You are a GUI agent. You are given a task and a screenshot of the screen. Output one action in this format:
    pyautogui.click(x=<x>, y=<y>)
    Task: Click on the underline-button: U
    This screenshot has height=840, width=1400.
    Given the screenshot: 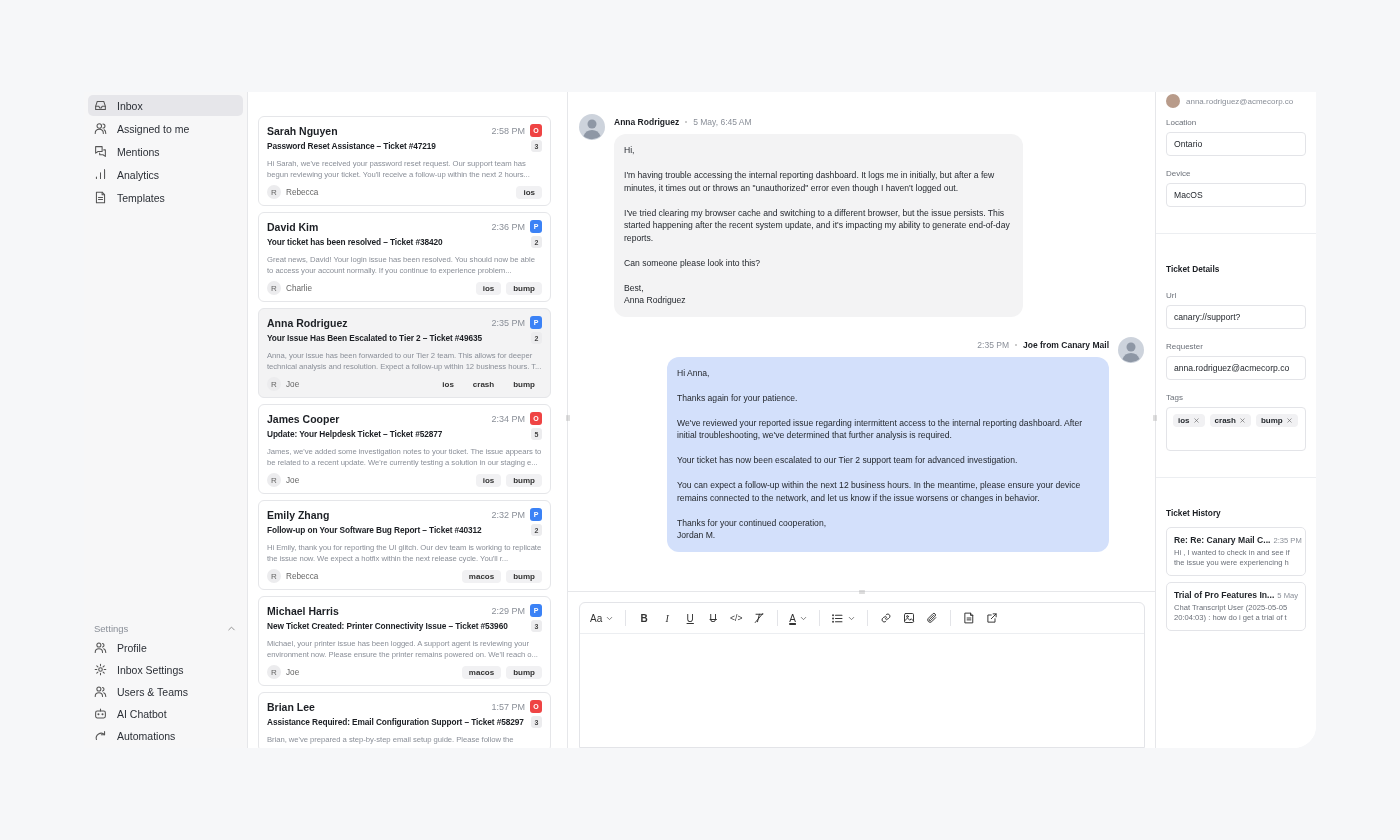 What is the action you would take?
    pyautogui.click(x=690, y=618)
    